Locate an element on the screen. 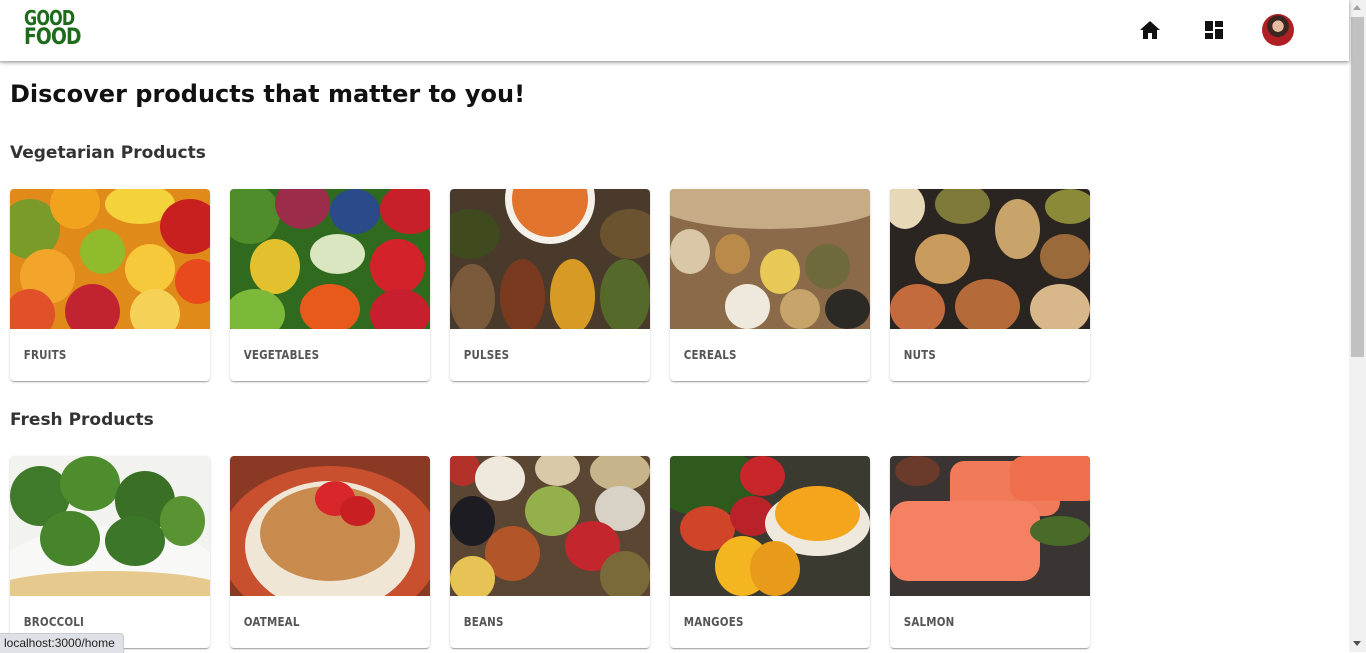 The height and width of the screenshot is (653, 1366). mangoes-image is located at coordinates (770, 526).